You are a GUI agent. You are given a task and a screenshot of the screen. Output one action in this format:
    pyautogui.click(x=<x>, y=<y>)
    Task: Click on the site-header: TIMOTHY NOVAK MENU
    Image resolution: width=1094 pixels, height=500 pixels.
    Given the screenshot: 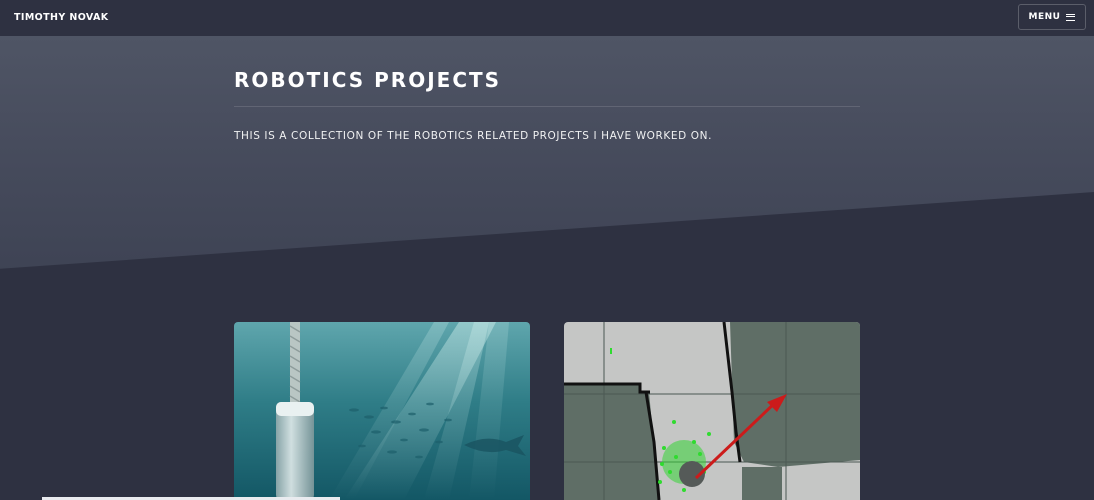 What is the action you would take?
    pyautogui.click(x=547, y=18)
    